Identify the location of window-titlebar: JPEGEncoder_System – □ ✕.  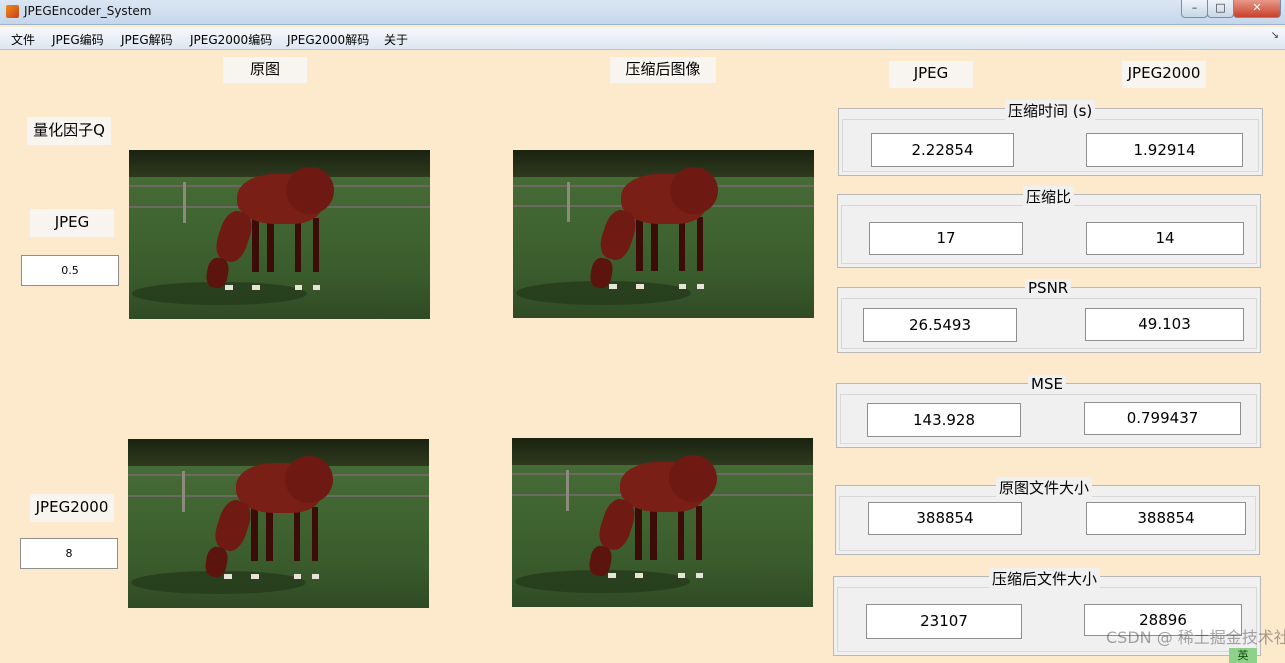
(642, 12).